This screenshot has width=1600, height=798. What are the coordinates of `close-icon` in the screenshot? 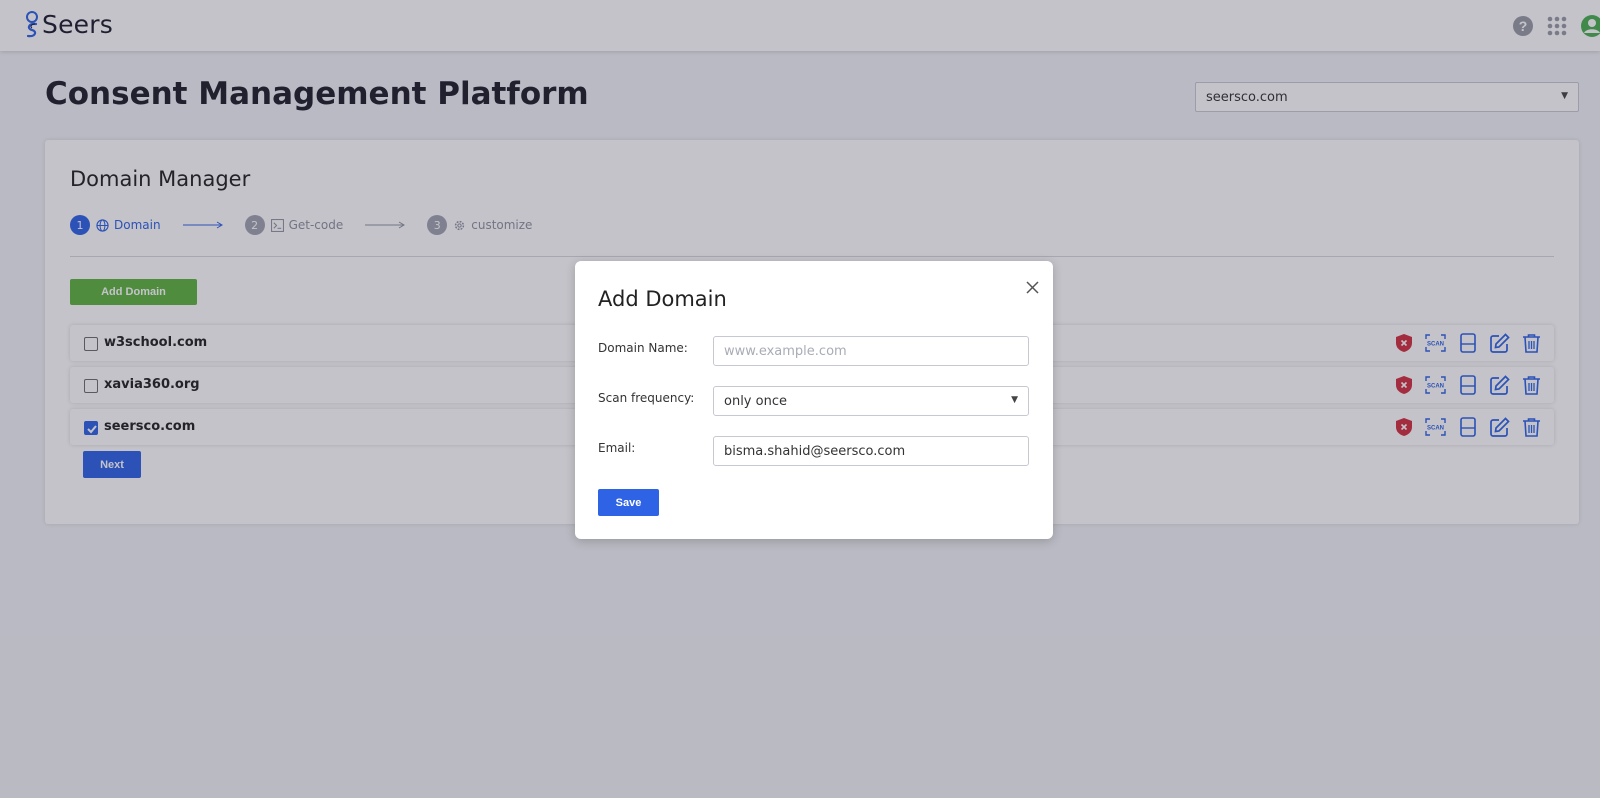 It's located at (1032, 288).